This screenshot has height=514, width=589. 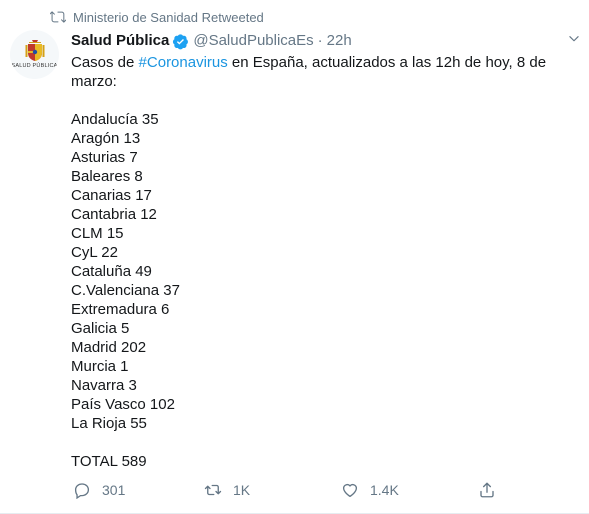 I want to click on heart-icon, so click(x=350, y=490).